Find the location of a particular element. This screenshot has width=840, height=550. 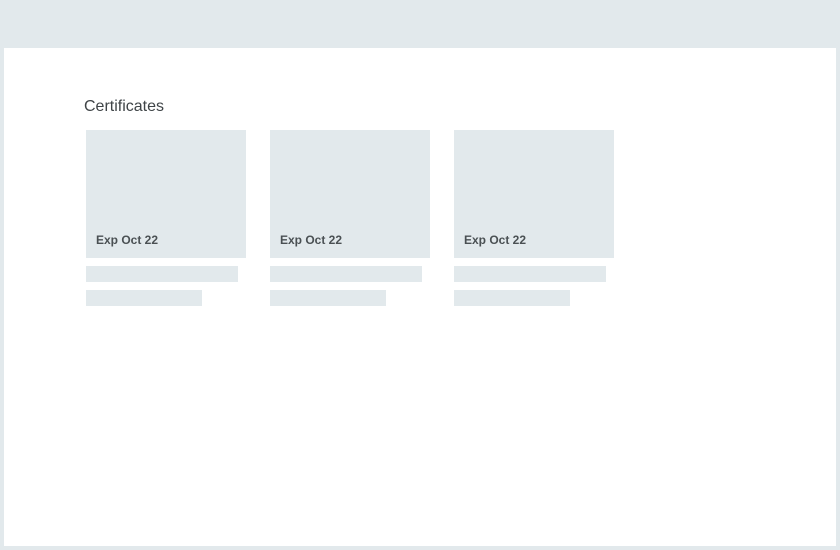

top-bar is located at coordinates (420, 24).